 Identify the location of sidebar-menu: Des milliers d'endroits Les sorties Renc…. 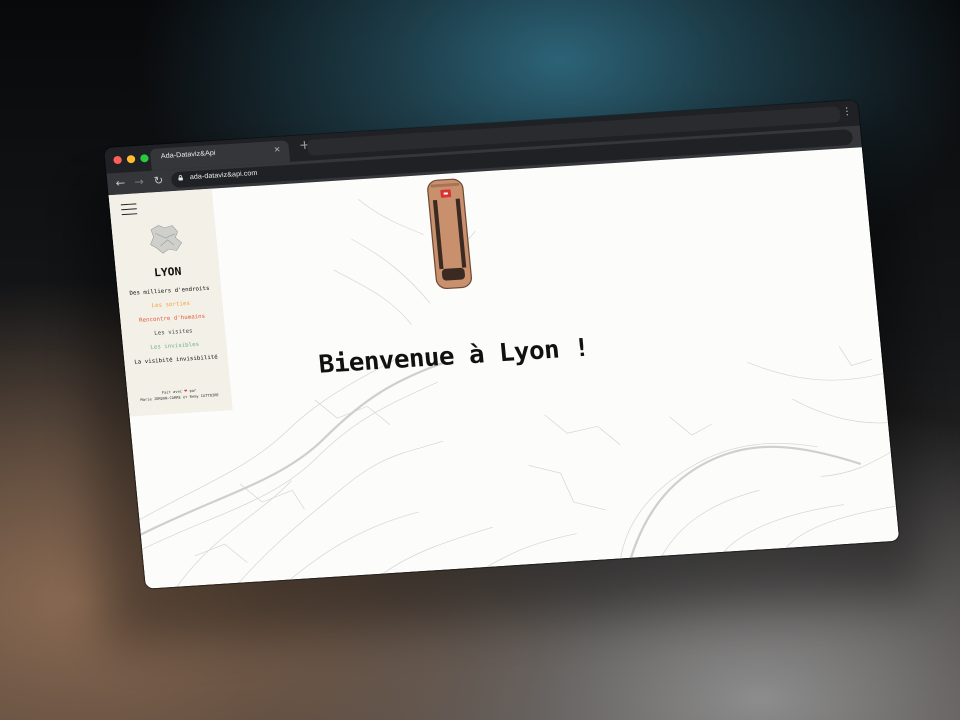
(172, 325).